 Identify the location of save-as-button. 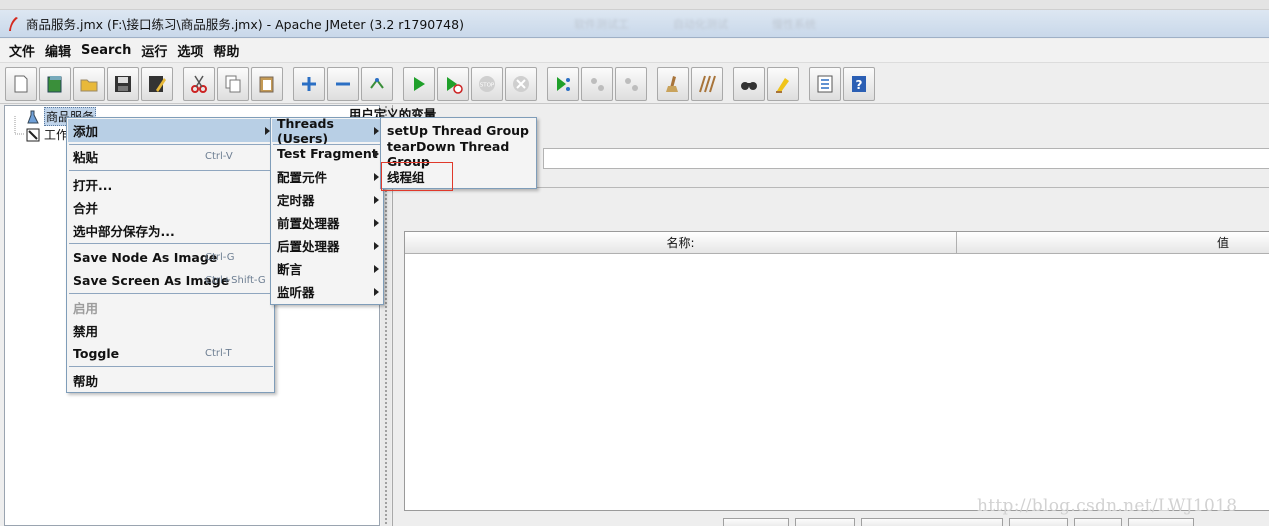
(157, 83).